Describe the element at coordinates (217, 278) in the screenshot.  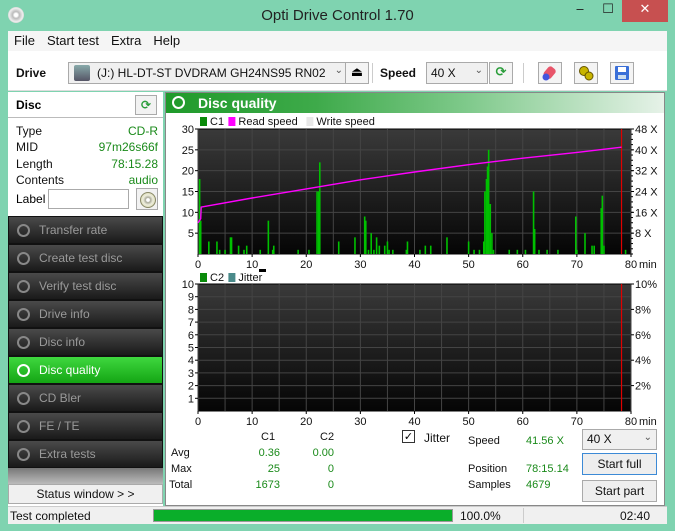
I see `legend-label: C2` at that location.